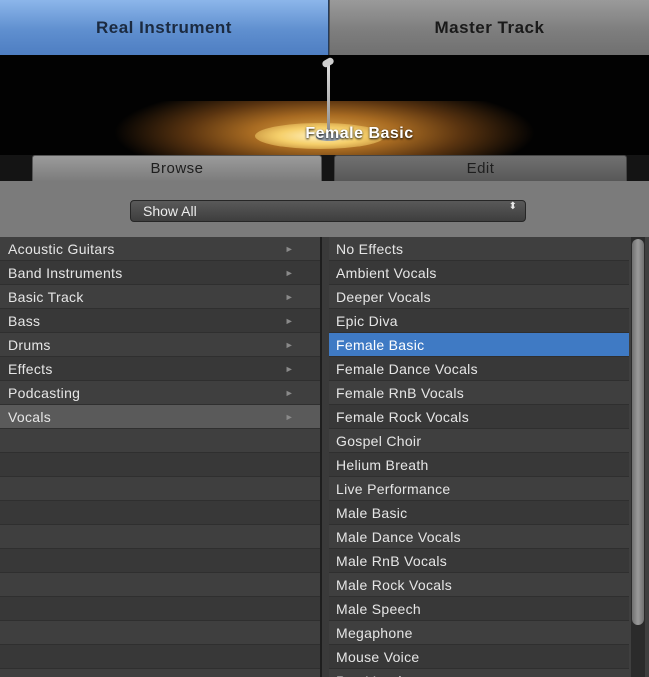 The height and width of the screenshot is (677, 649). I want to click on preset-item: Male Rock Vocals, so click(479, 585).